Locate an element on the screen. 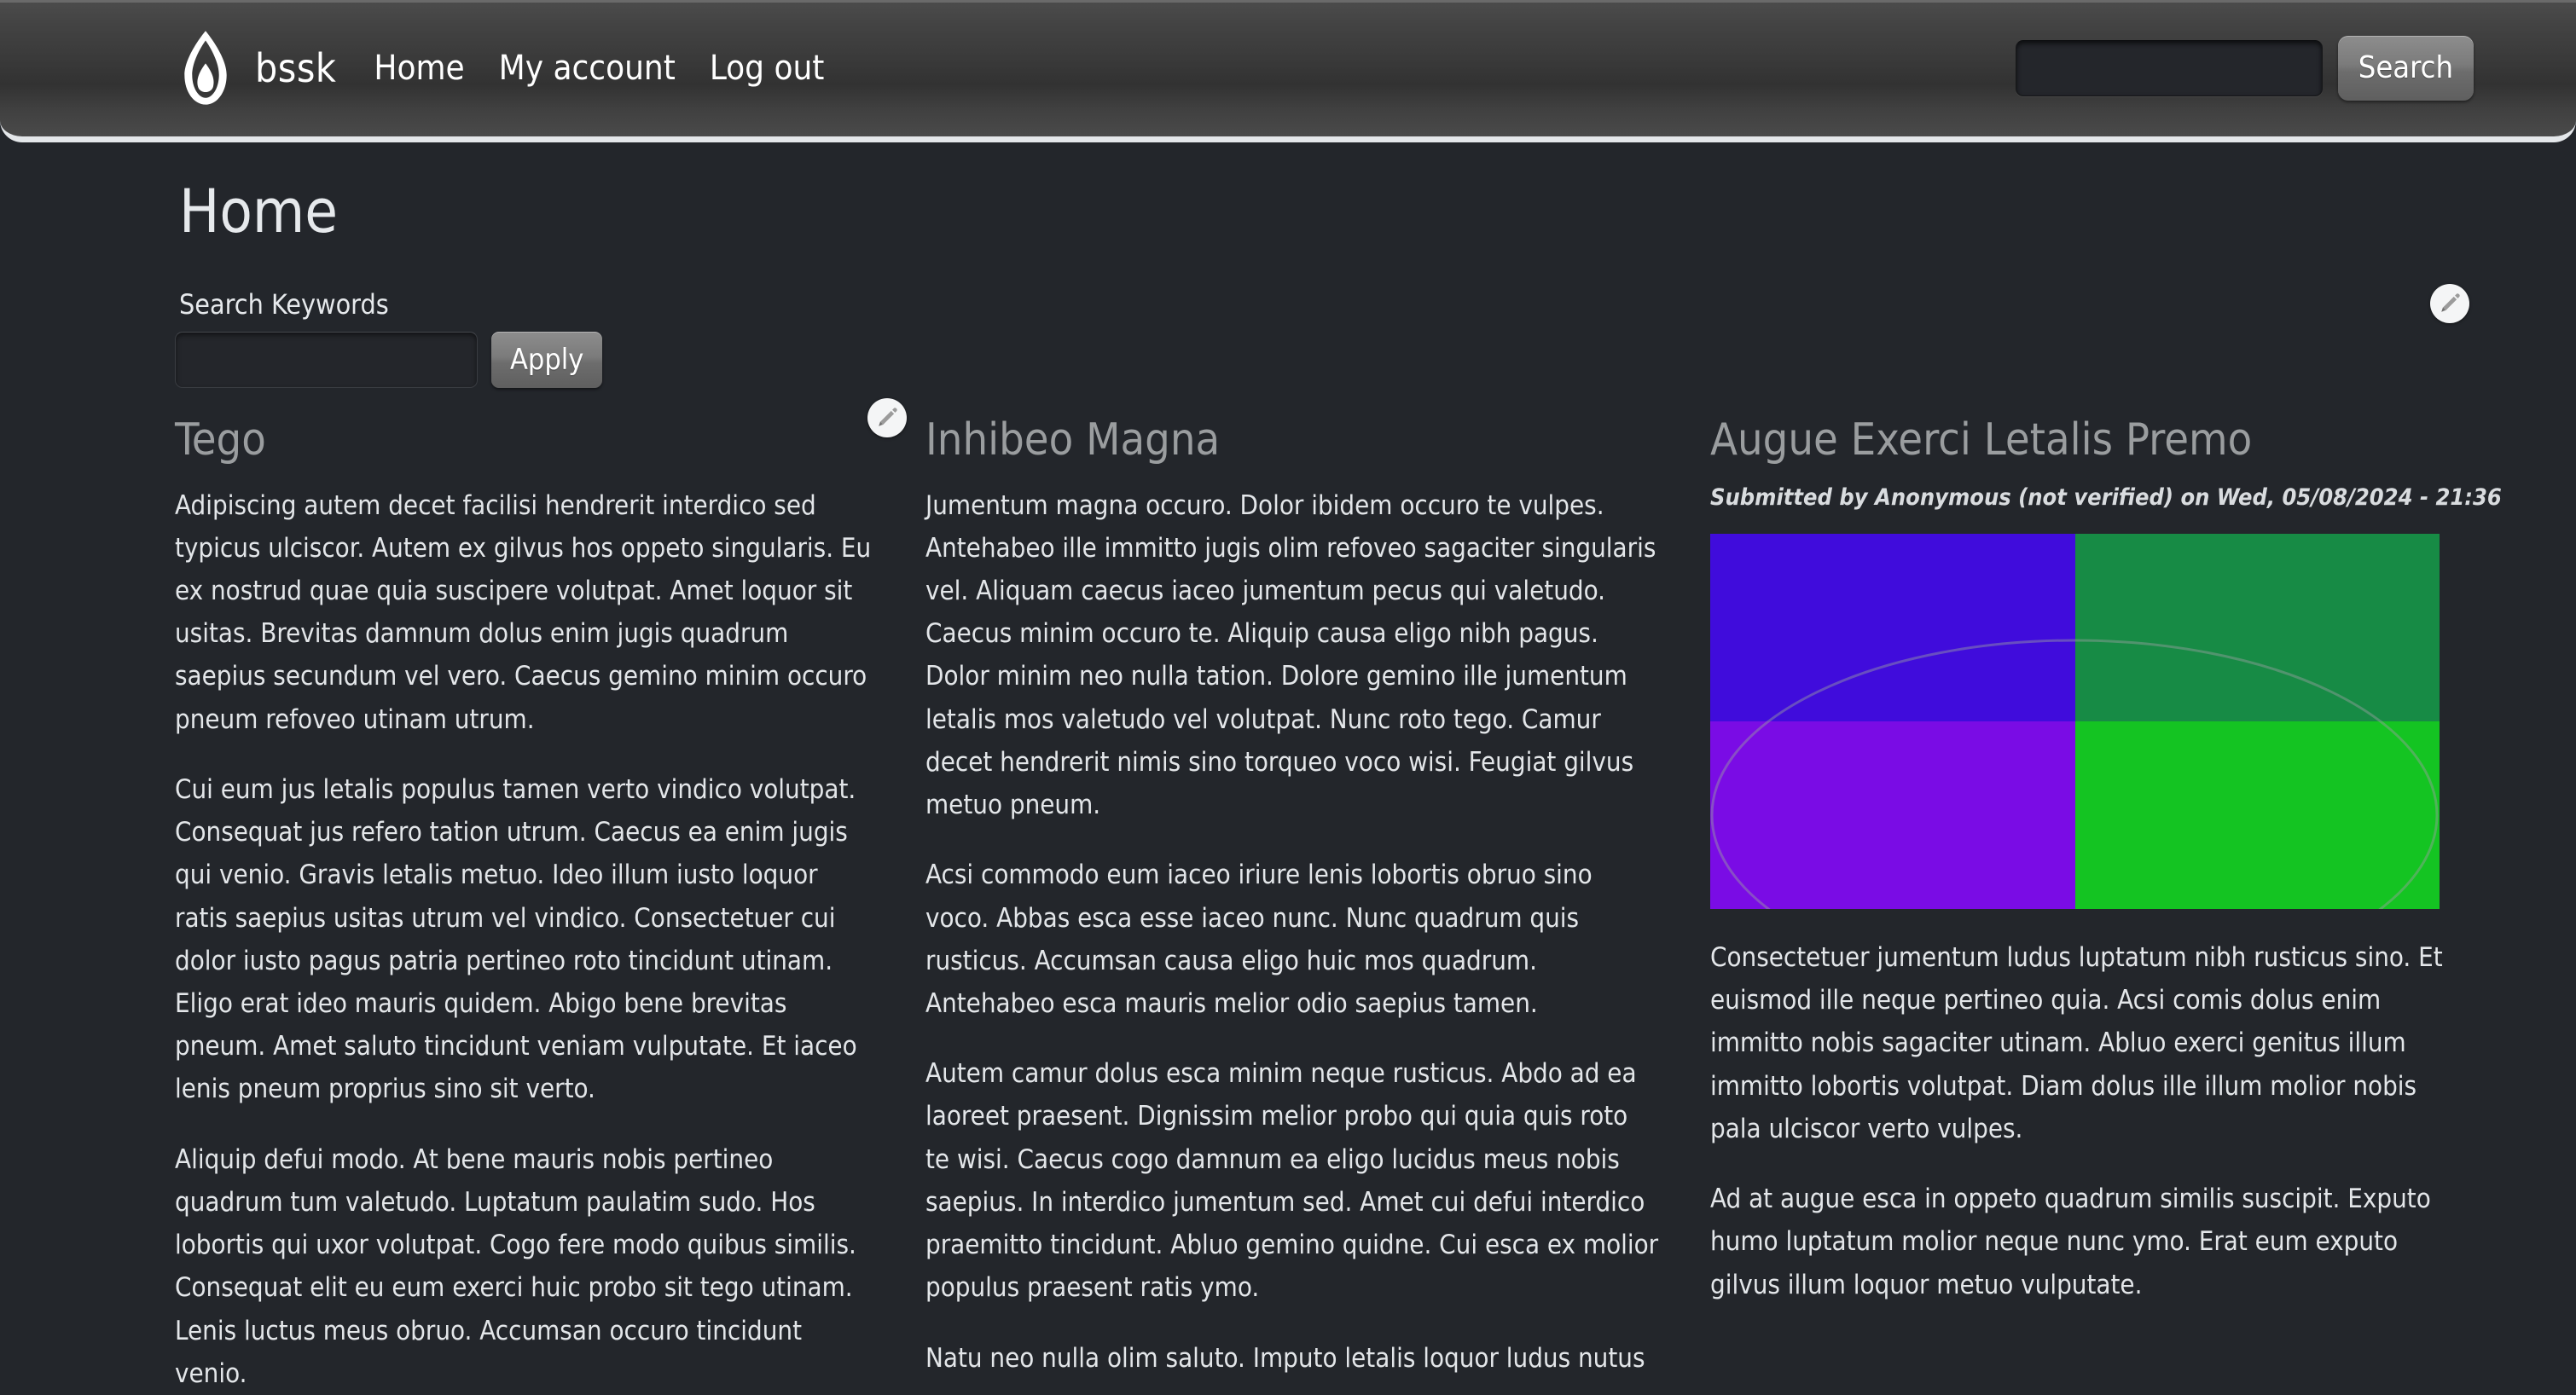 This screenshot has height=1395, width=2576. apply-button: Apply is located at coordinates (547, 360).